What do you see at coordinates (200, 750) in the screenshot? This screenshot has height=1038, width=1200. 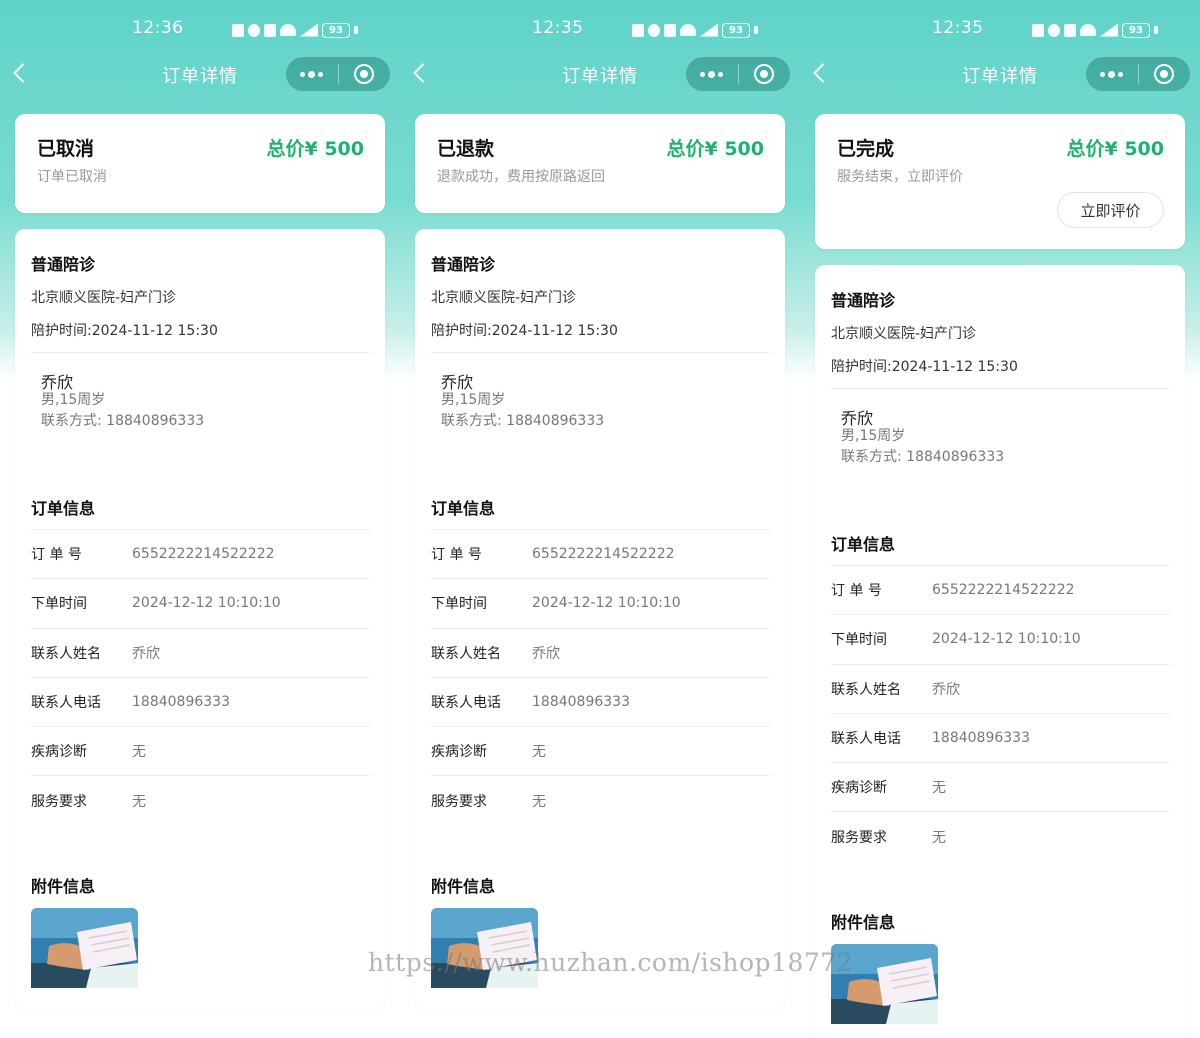 I see `info-row: 疾病诊断 无` at bounding box center [200, 750].